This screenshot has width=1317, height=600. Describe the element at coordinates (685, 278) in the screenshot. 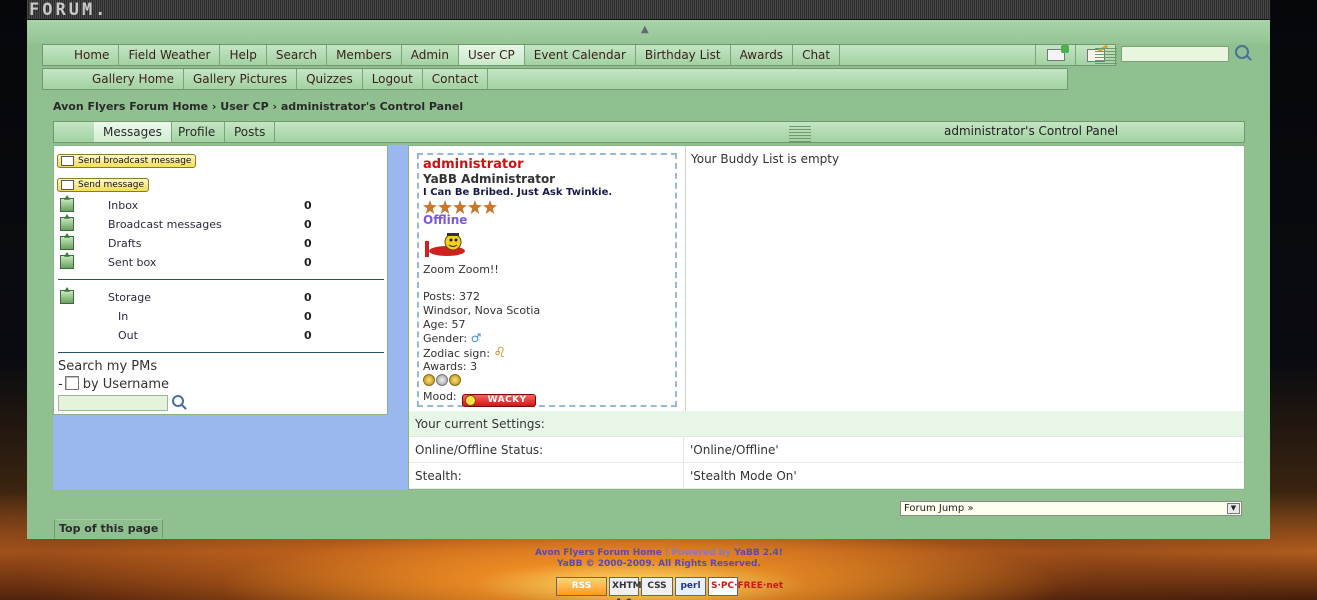

I see `column-divider` at that location.